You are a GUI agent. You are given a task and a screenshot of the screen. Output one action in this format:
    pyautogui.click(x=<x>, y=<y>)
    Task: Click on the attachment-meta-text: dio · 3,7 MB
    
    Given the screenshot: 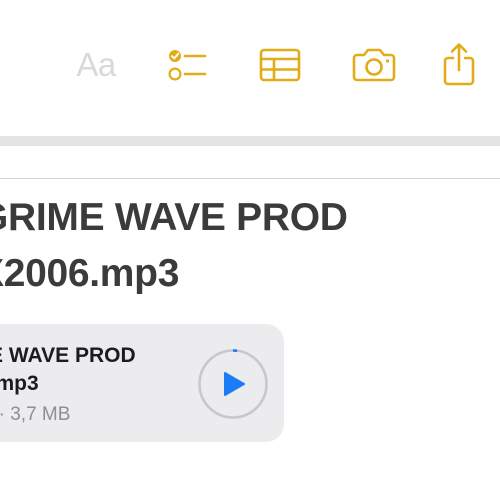 What is the action you would take?
    pyautogui.click(x=35, y=414)
    